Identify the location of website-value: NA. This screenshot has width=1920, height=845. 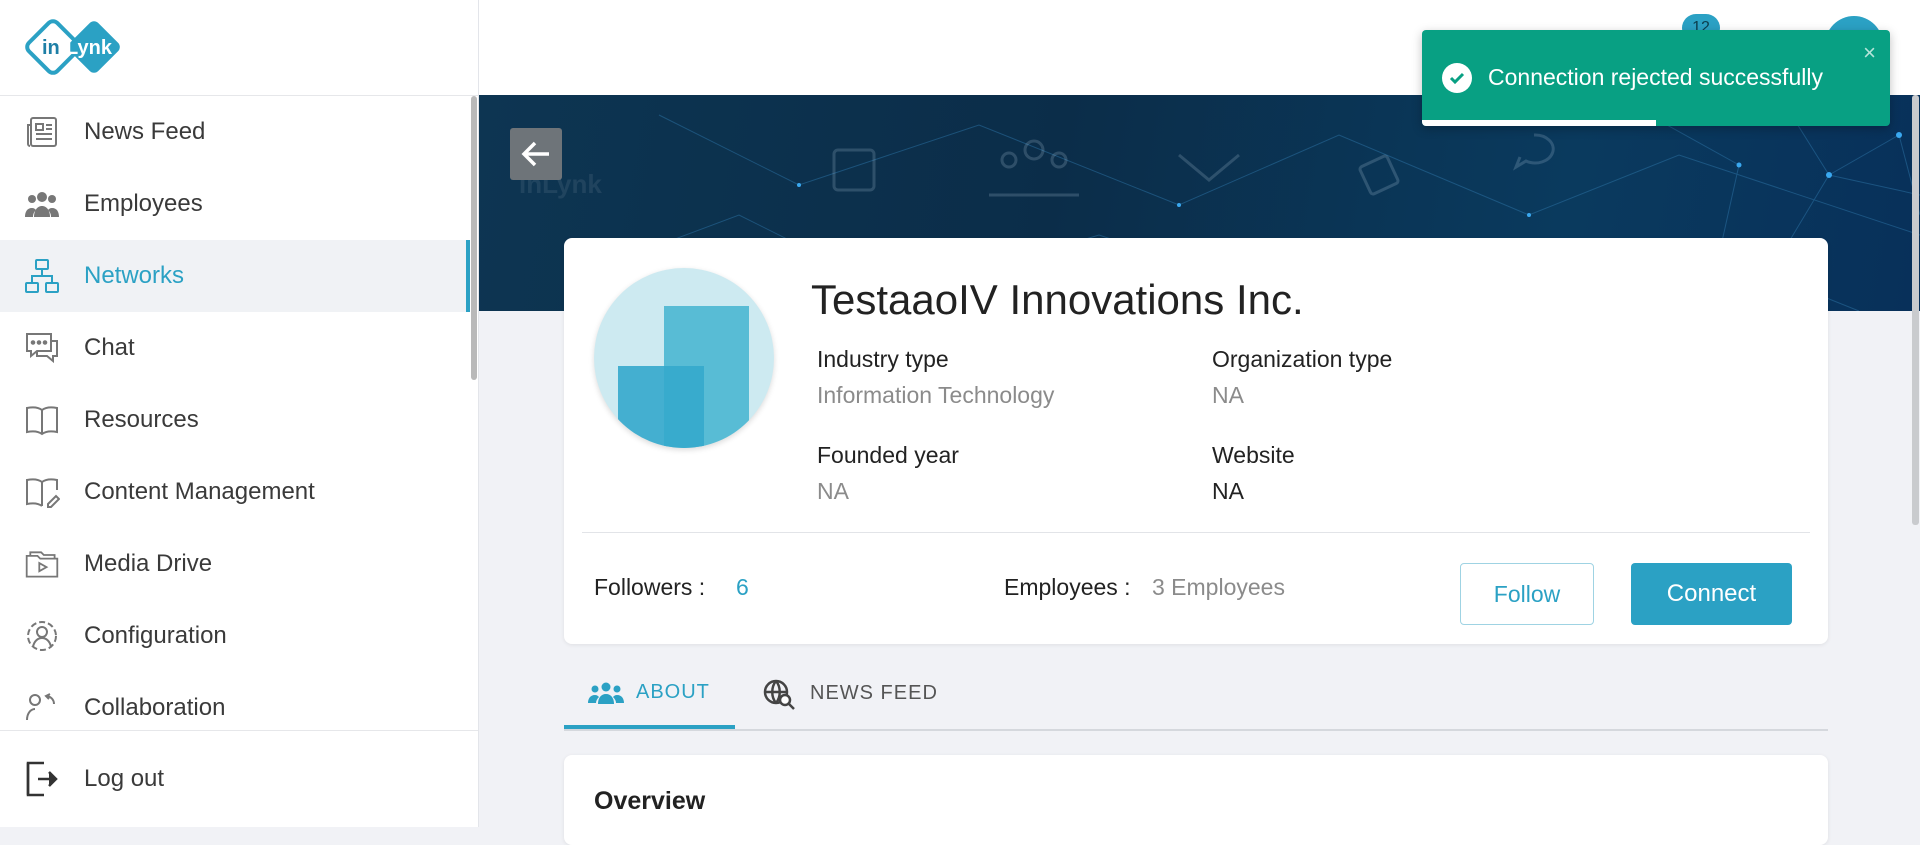
(1228, 491).